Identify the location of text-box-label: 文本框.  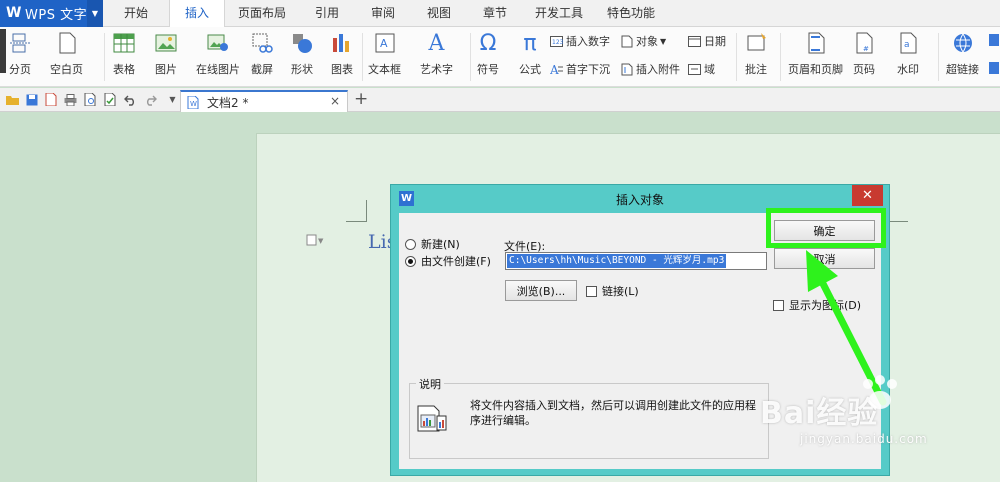
(384, 69).